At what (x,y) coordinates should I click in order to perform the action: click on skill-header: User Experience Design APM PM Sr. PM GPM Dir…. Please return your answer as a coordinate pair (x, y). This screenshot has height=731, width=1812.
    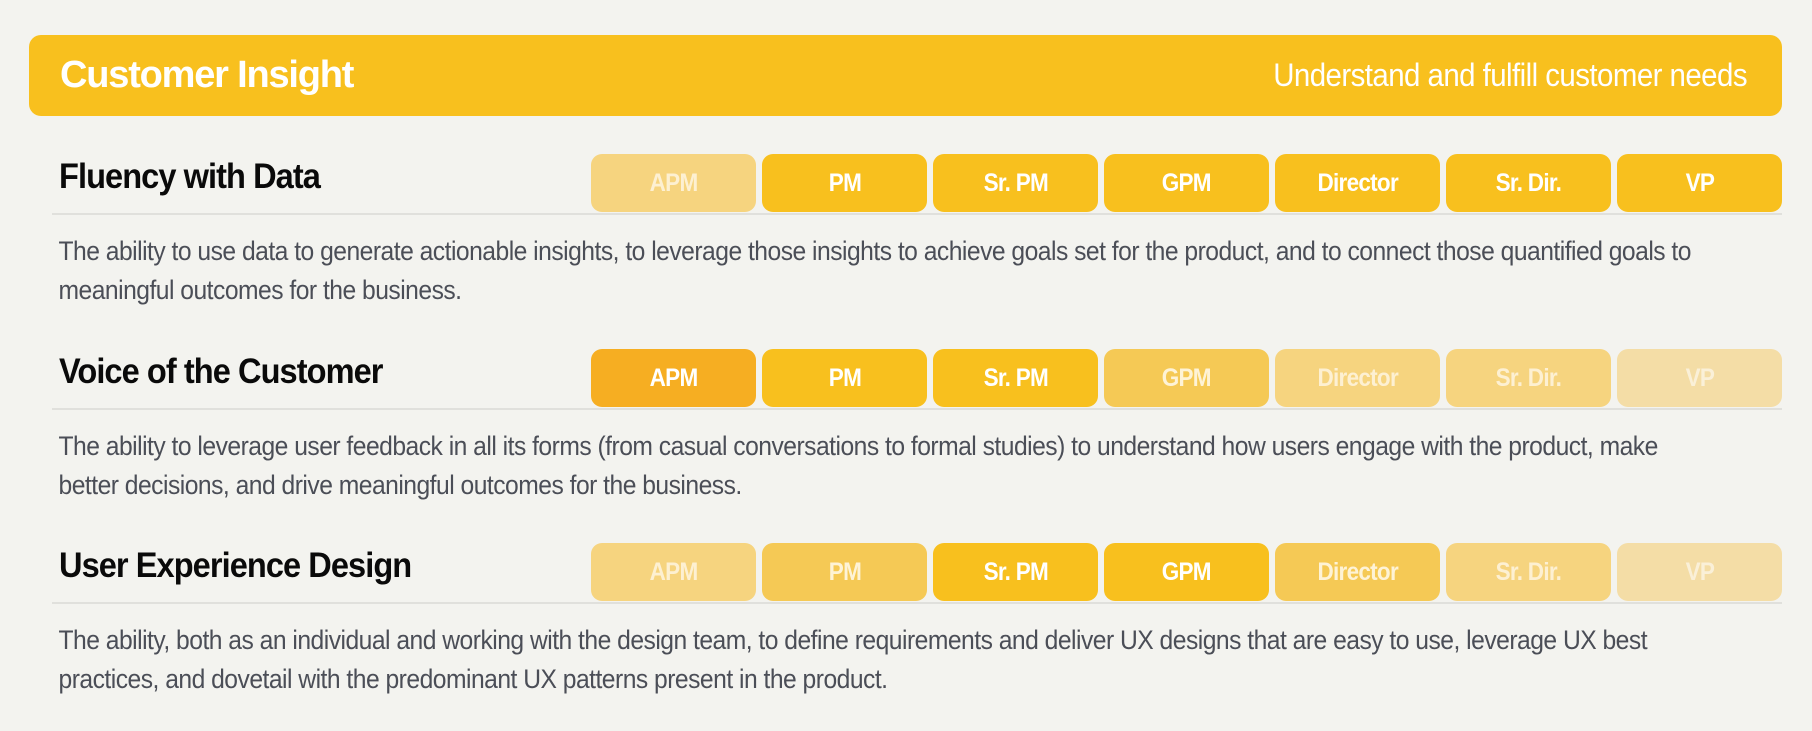
    Looking at the image, I should click on (917, 567).